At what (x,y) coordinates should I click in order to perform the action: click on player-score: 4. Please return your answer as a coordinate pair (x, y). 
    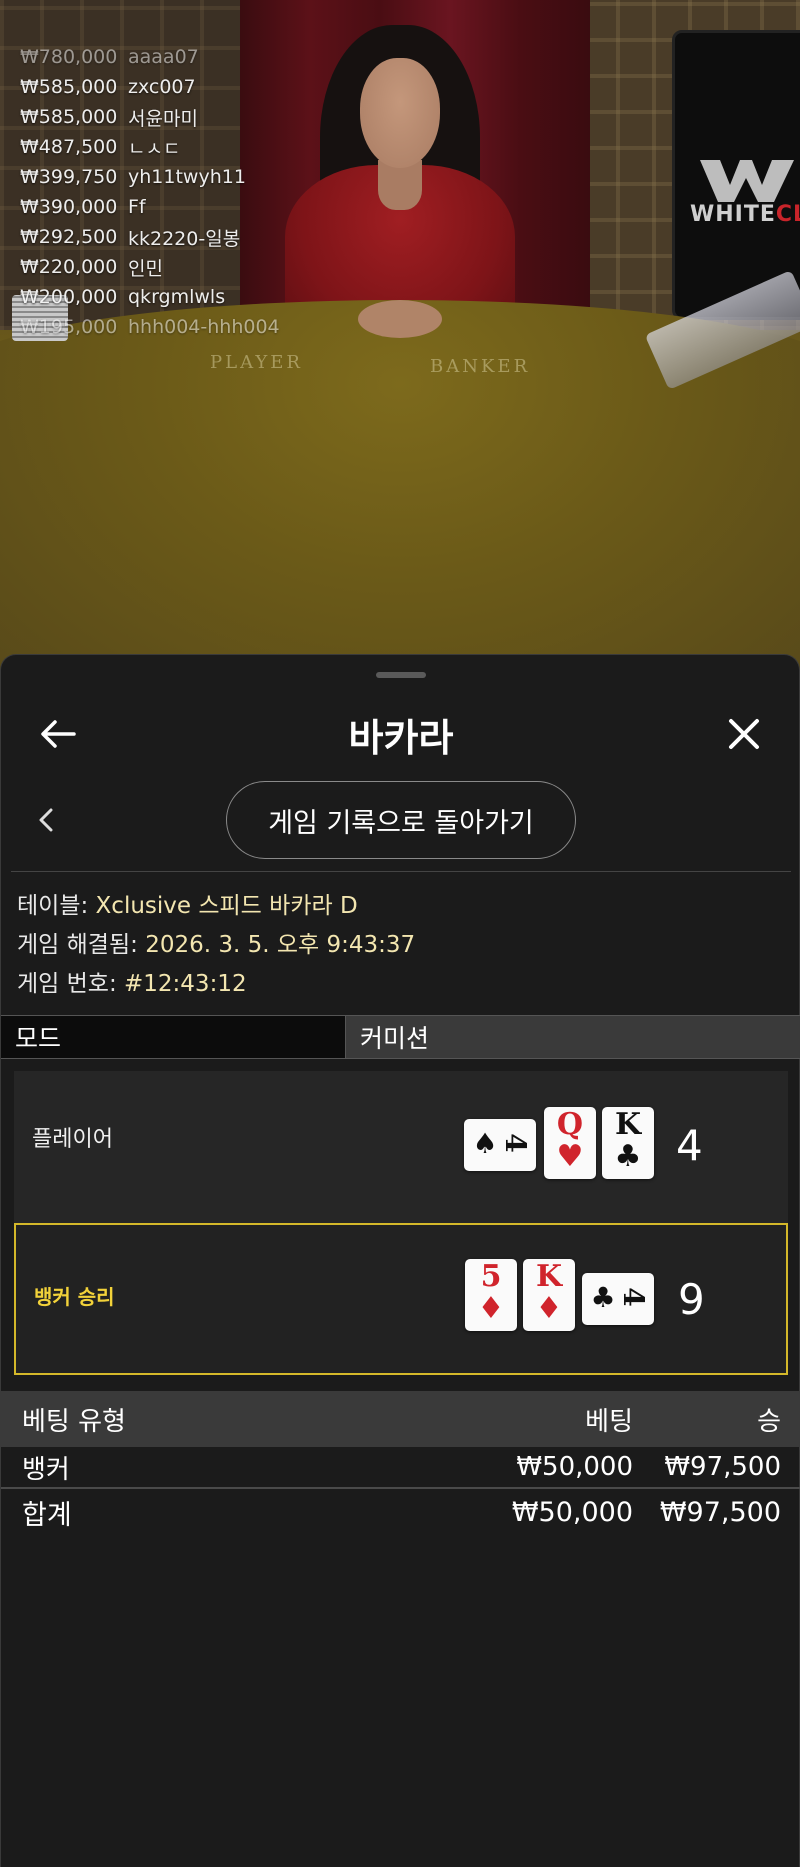
    Looking at the image, I should click on (689, 1145).